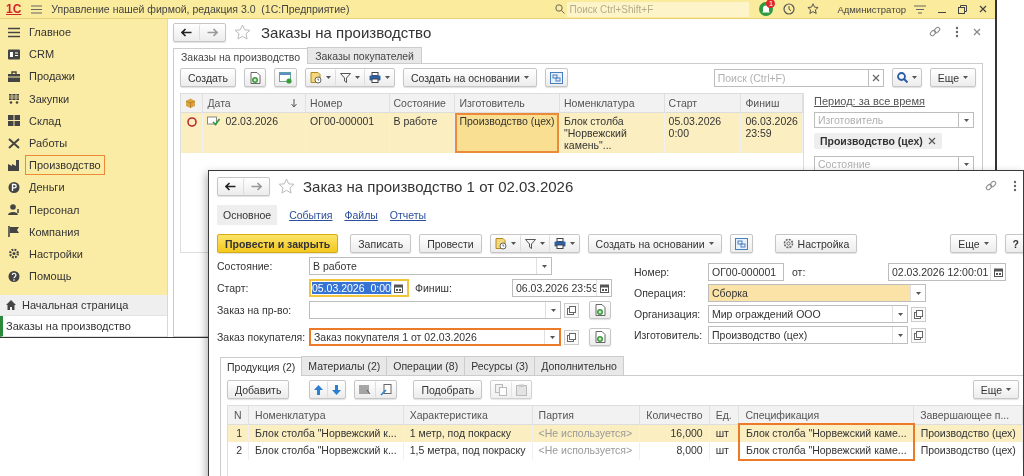 The width and height of the screenshot is (1024, 476). What do you see at coordinates (83, 231) in the screenshot?
I see `sidebar-item: Компания` at bounding box center [83, 231].